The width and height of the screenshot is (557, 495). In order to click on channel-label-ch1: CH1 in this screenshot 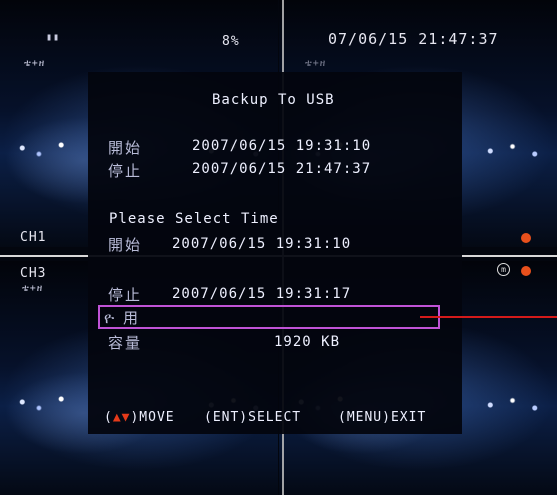, I will do `click(33, 237)`.